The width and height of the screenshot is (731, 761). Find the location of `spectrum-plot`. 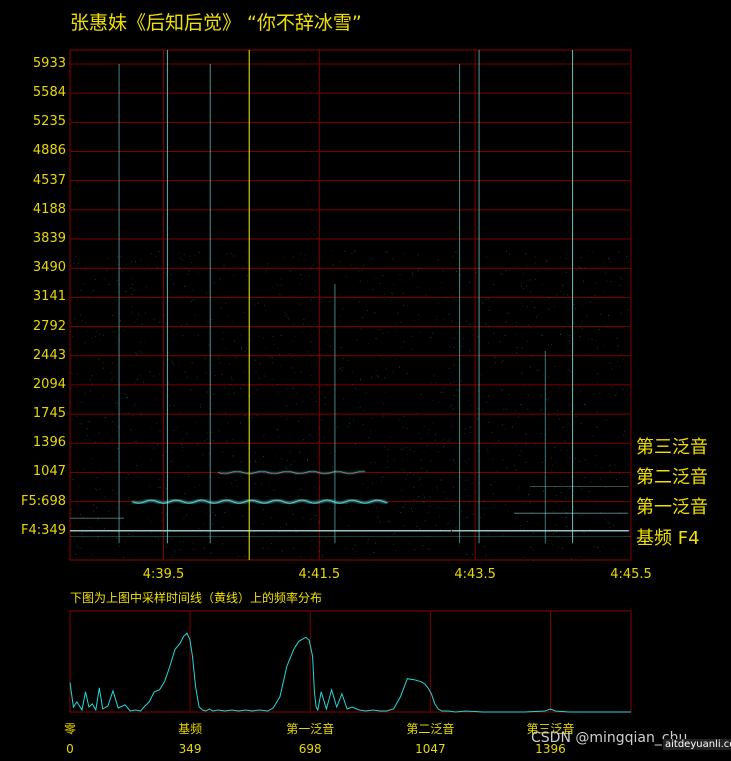

spectrum-plot is located at coordinates (350, 661).